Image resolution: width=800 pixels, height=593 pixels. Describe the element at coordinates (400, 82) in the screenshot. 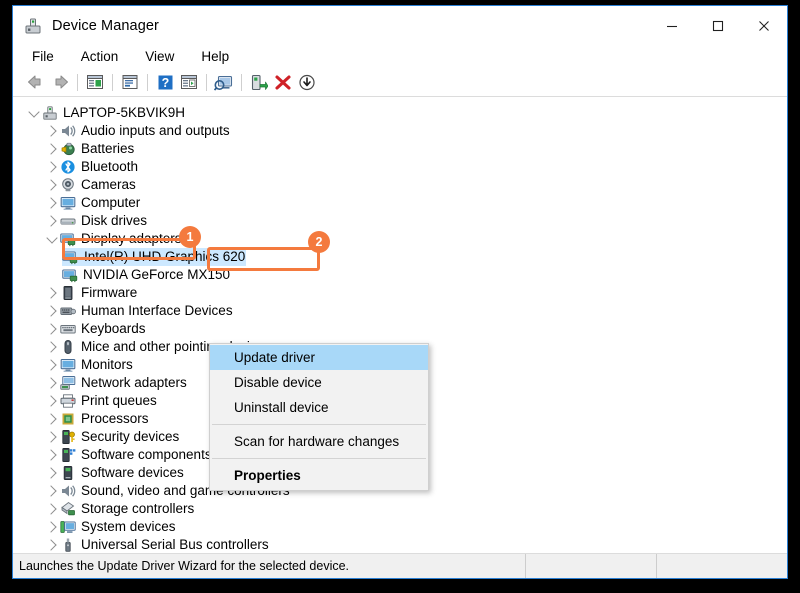

I see `toolbar: ?` at that location.